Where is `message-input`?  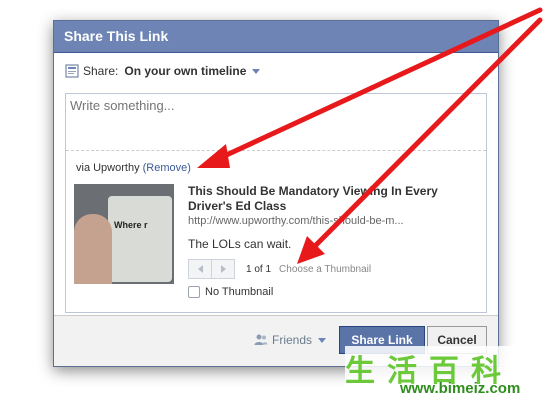
message-input is located at coordinates (276, 124).